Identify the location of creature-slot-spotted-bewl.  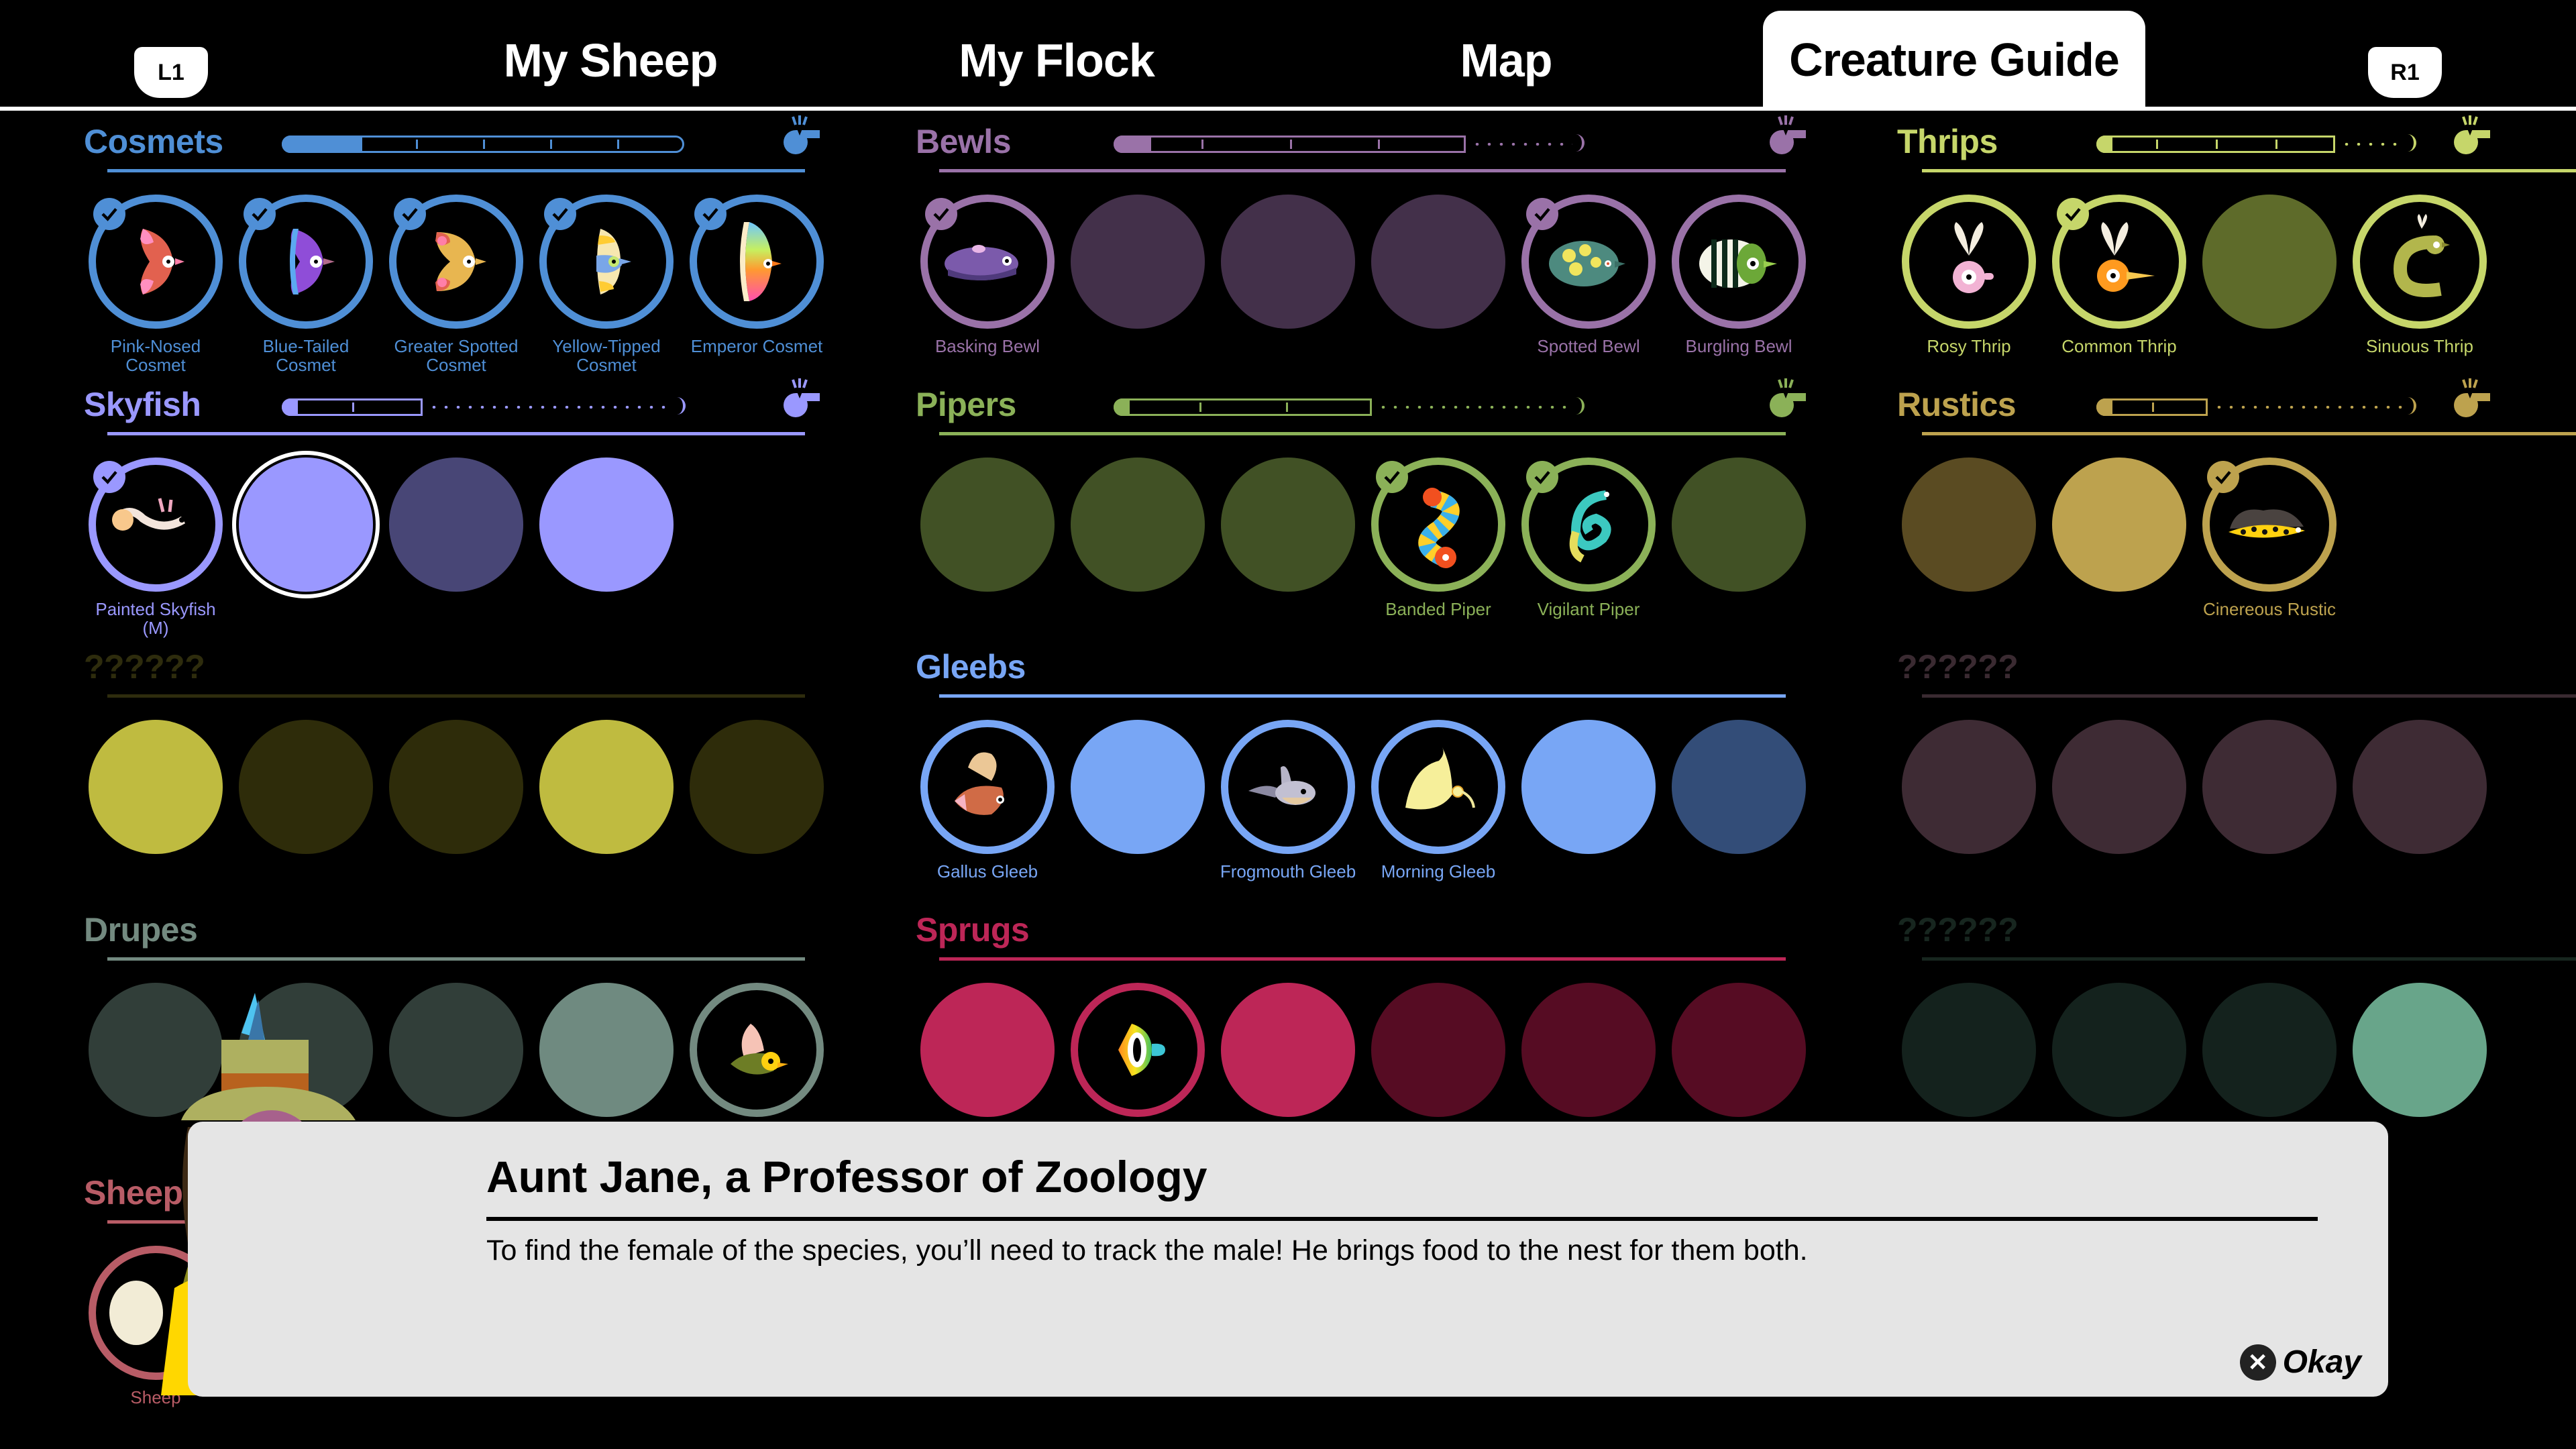
(1588, 262).